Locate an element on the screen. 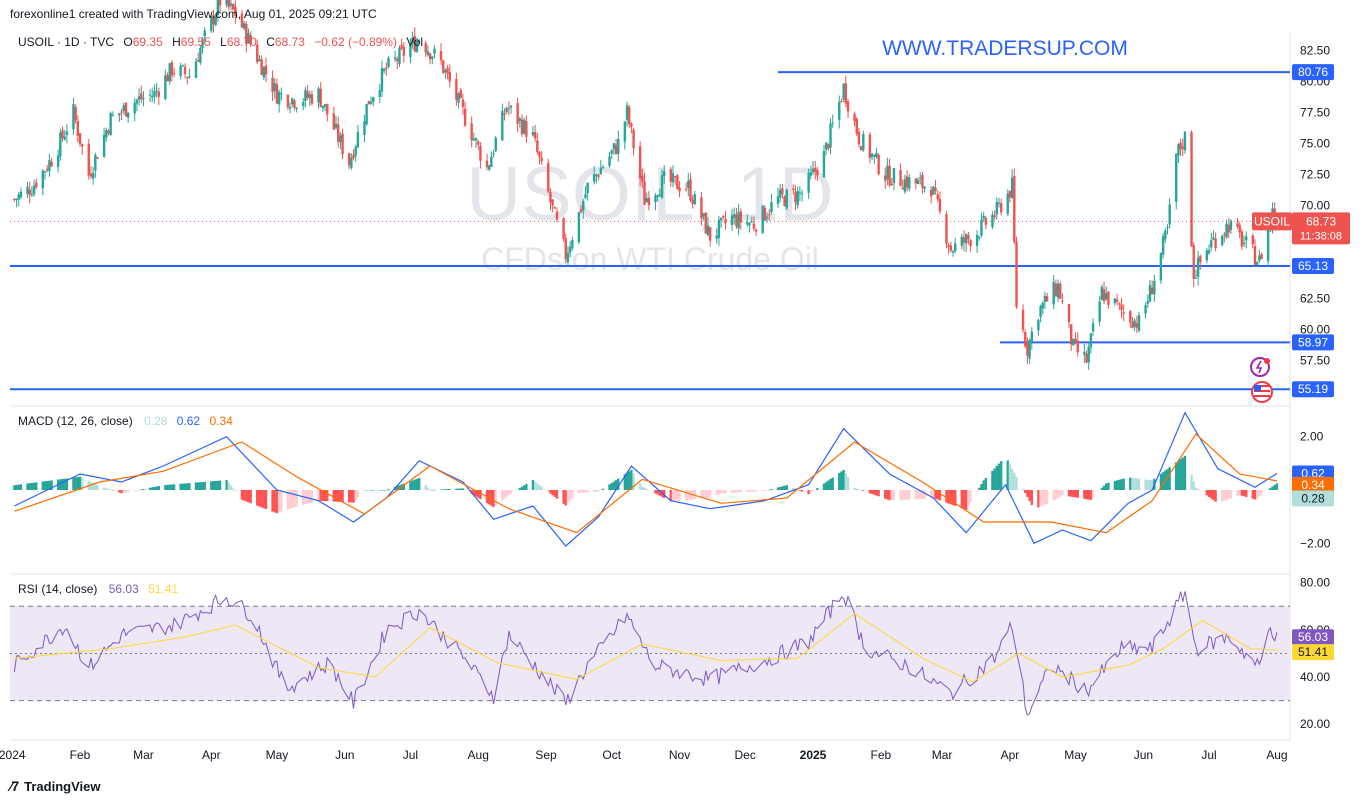 Image resolution: width=1364 pixels, height=804 pixels. rsi-value-tag: 56.03 is located at coordinates (1313, 637).